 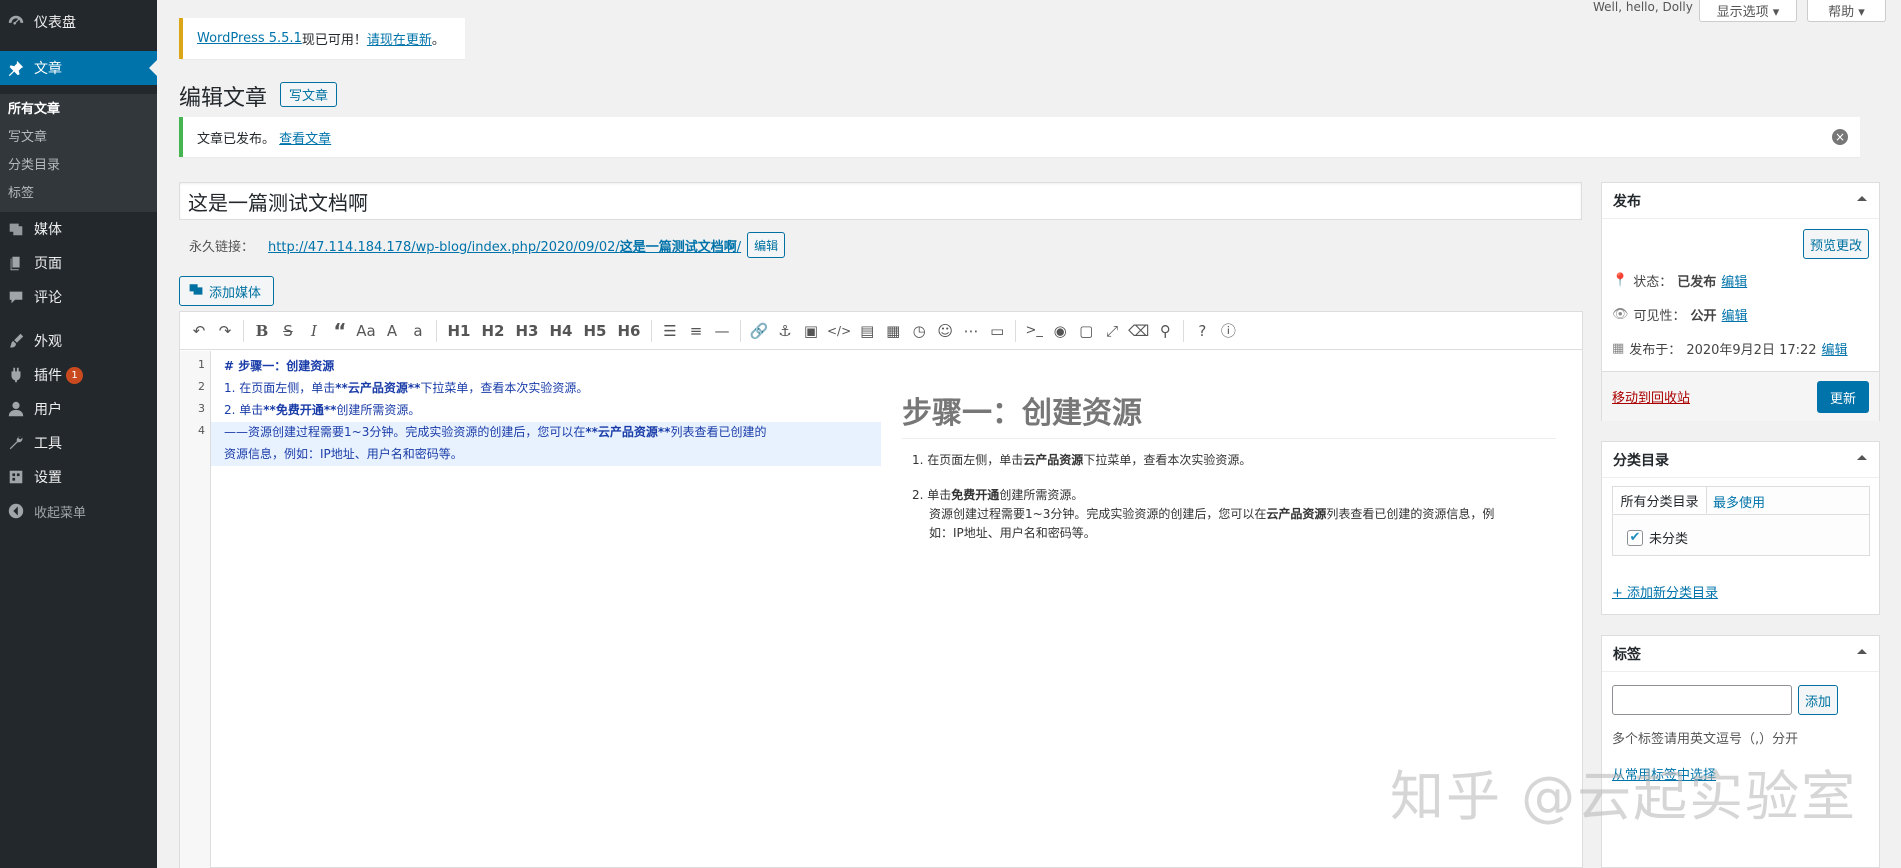 I want to click on add-tag-button: 添加, so click(x=1818, y=700).